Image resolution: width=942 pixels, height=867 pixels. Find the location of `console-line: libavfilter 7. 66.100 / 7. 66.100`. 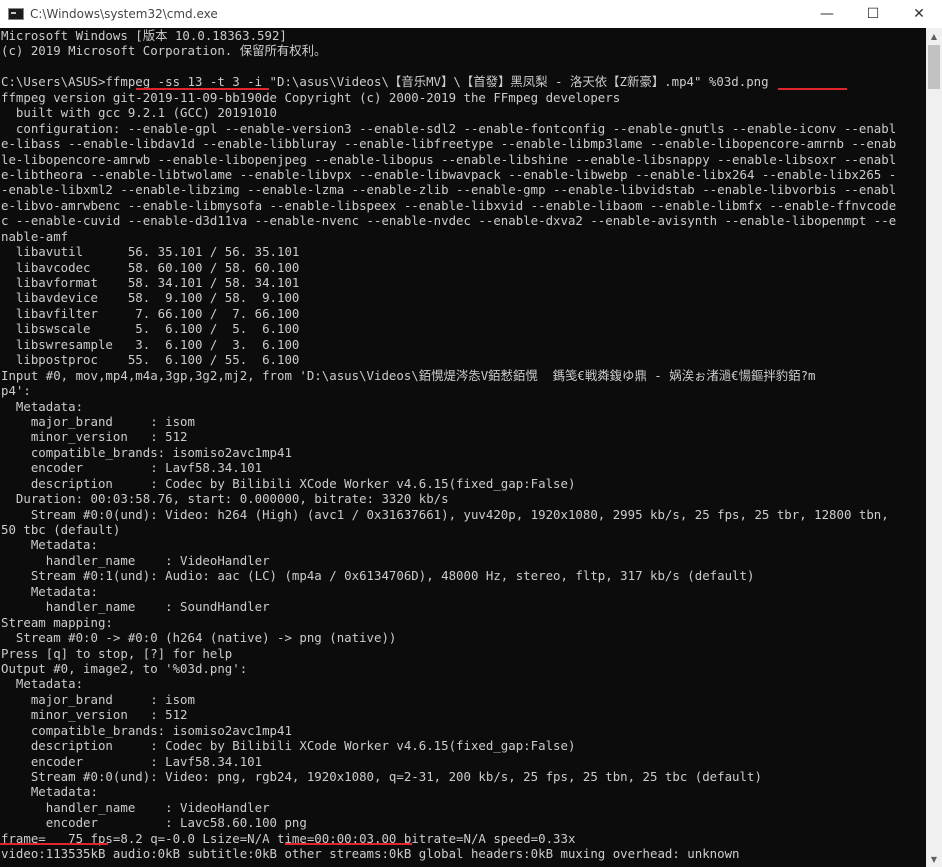

console-line: libavfilter 7. 66.100 / 7. 66.100 is located at coordinates (150, 313).